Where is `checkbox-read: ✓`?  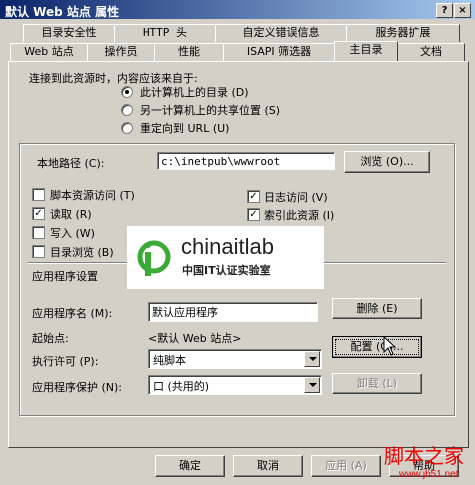 checkbox-read: ✓ is located at coordinates (38, 213).